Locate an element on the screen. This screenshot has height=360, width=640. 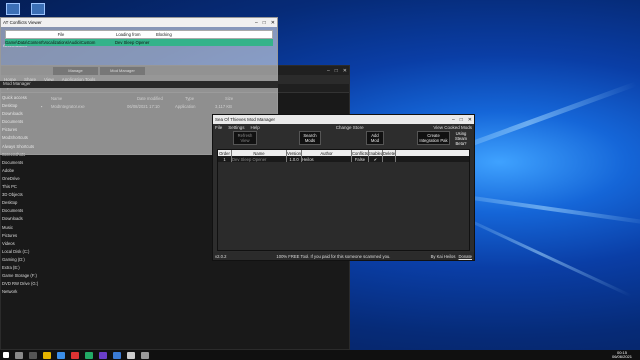
donate-link: Donate is located at coordinates (465, 256).